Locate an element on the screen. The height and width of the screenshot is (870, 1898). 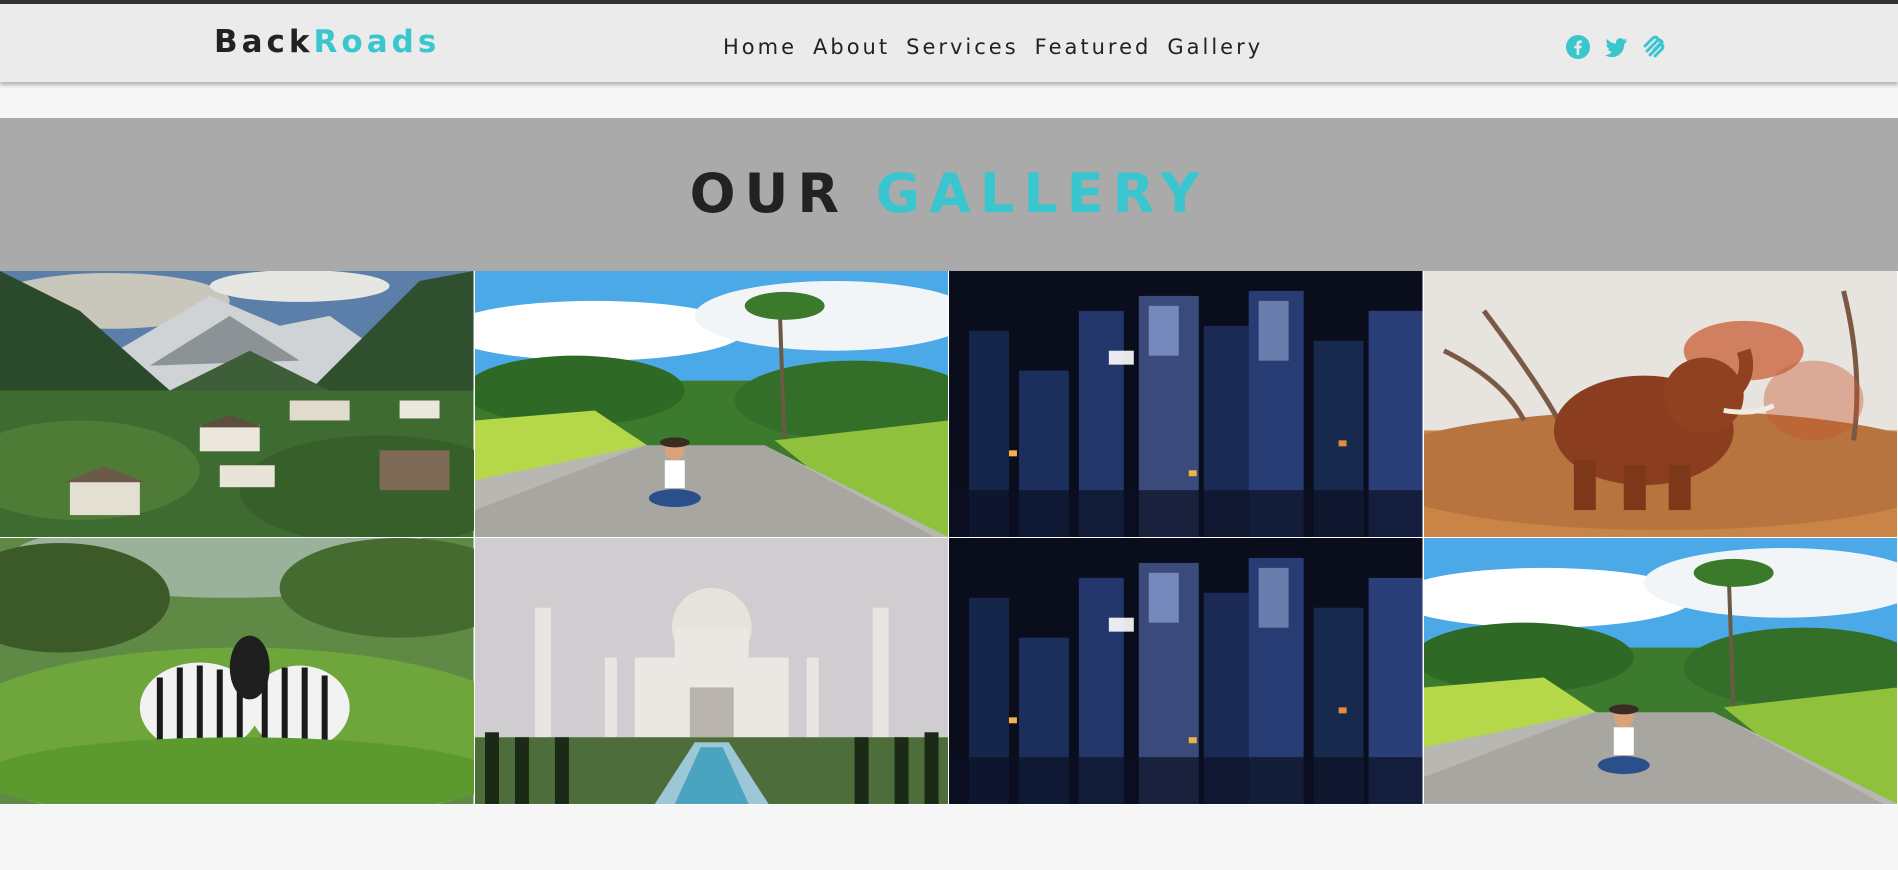
gallery-title-second: GALLERY is located at coordinates (1042, 193).